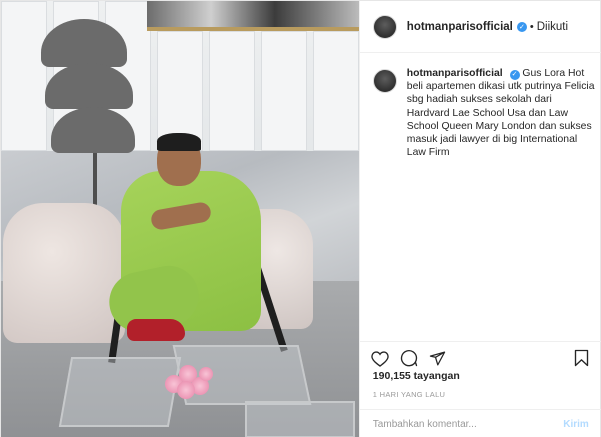  Describe the element at coordinates (409, 394) in the screenshot. I see `post-timestamp: 1 HARI YANG LALU` at that location.